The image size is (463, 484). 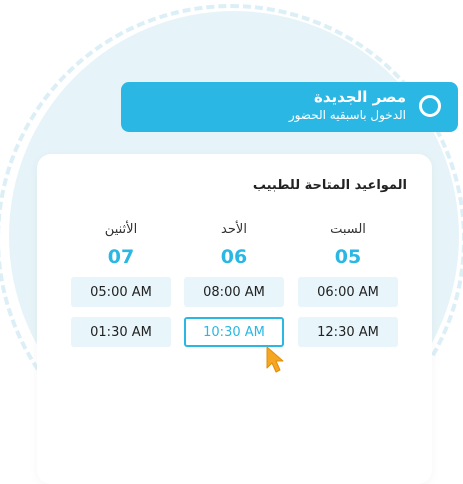 I want to click on time-slot: 05:00 AM, so click(x=121, y=292).